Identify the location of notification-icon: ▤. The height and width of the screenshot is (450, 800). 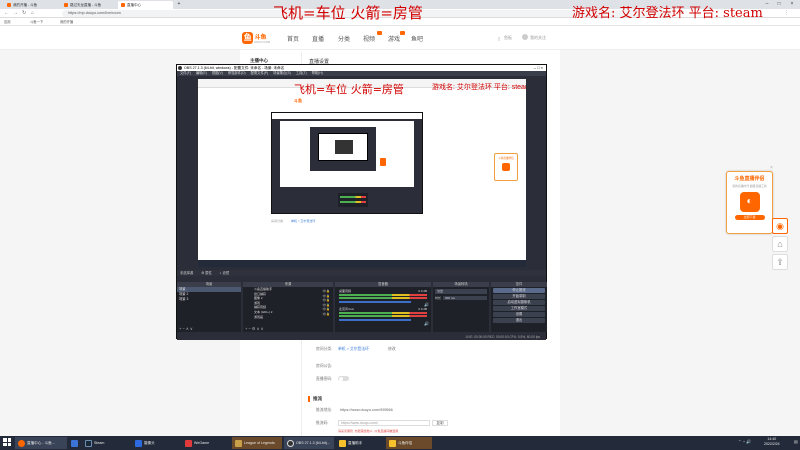
(796, 441).